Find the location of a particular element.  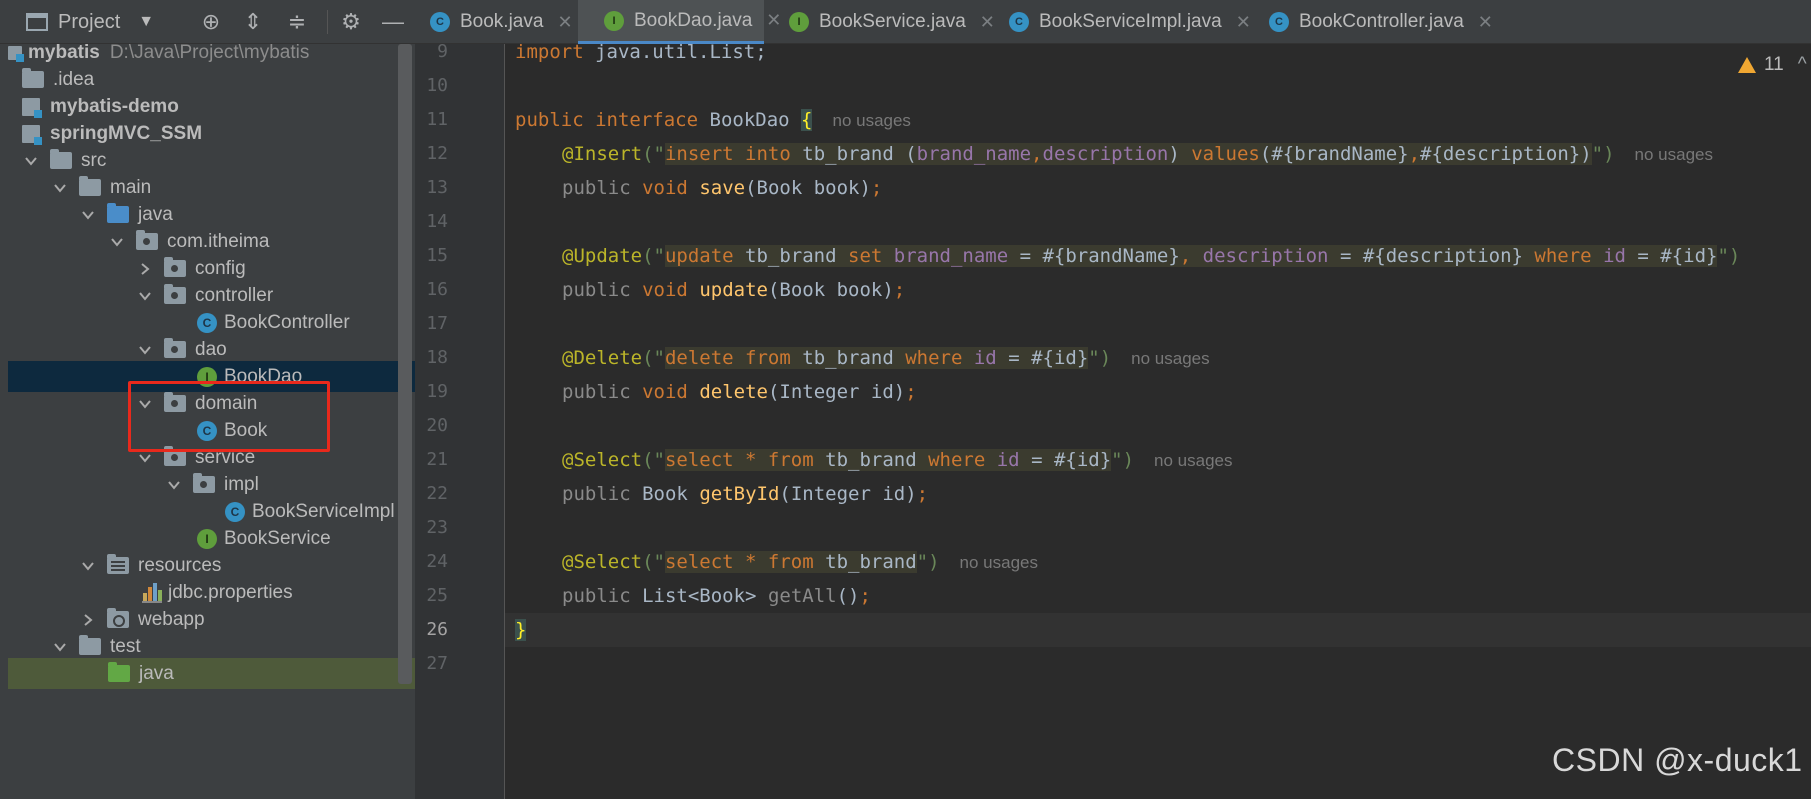

code-line-25: public List<Book> getAll(); is located at coordinates (1158, 596).